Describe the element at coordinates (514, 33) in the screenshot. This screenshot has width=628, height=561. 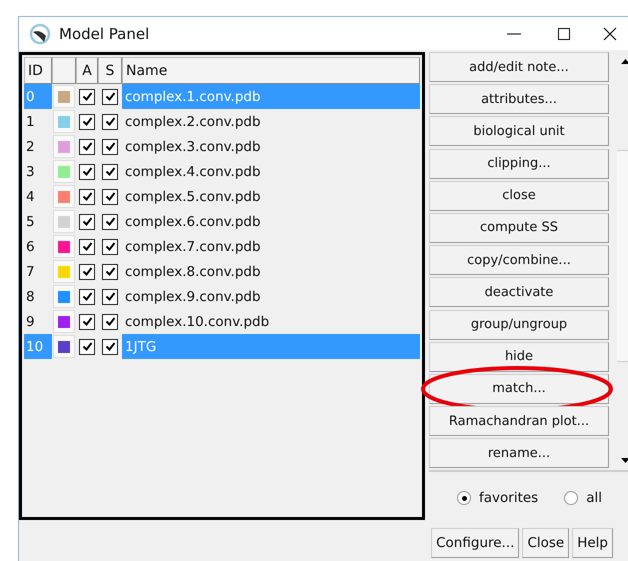
I see `minimize-icon` at that location.